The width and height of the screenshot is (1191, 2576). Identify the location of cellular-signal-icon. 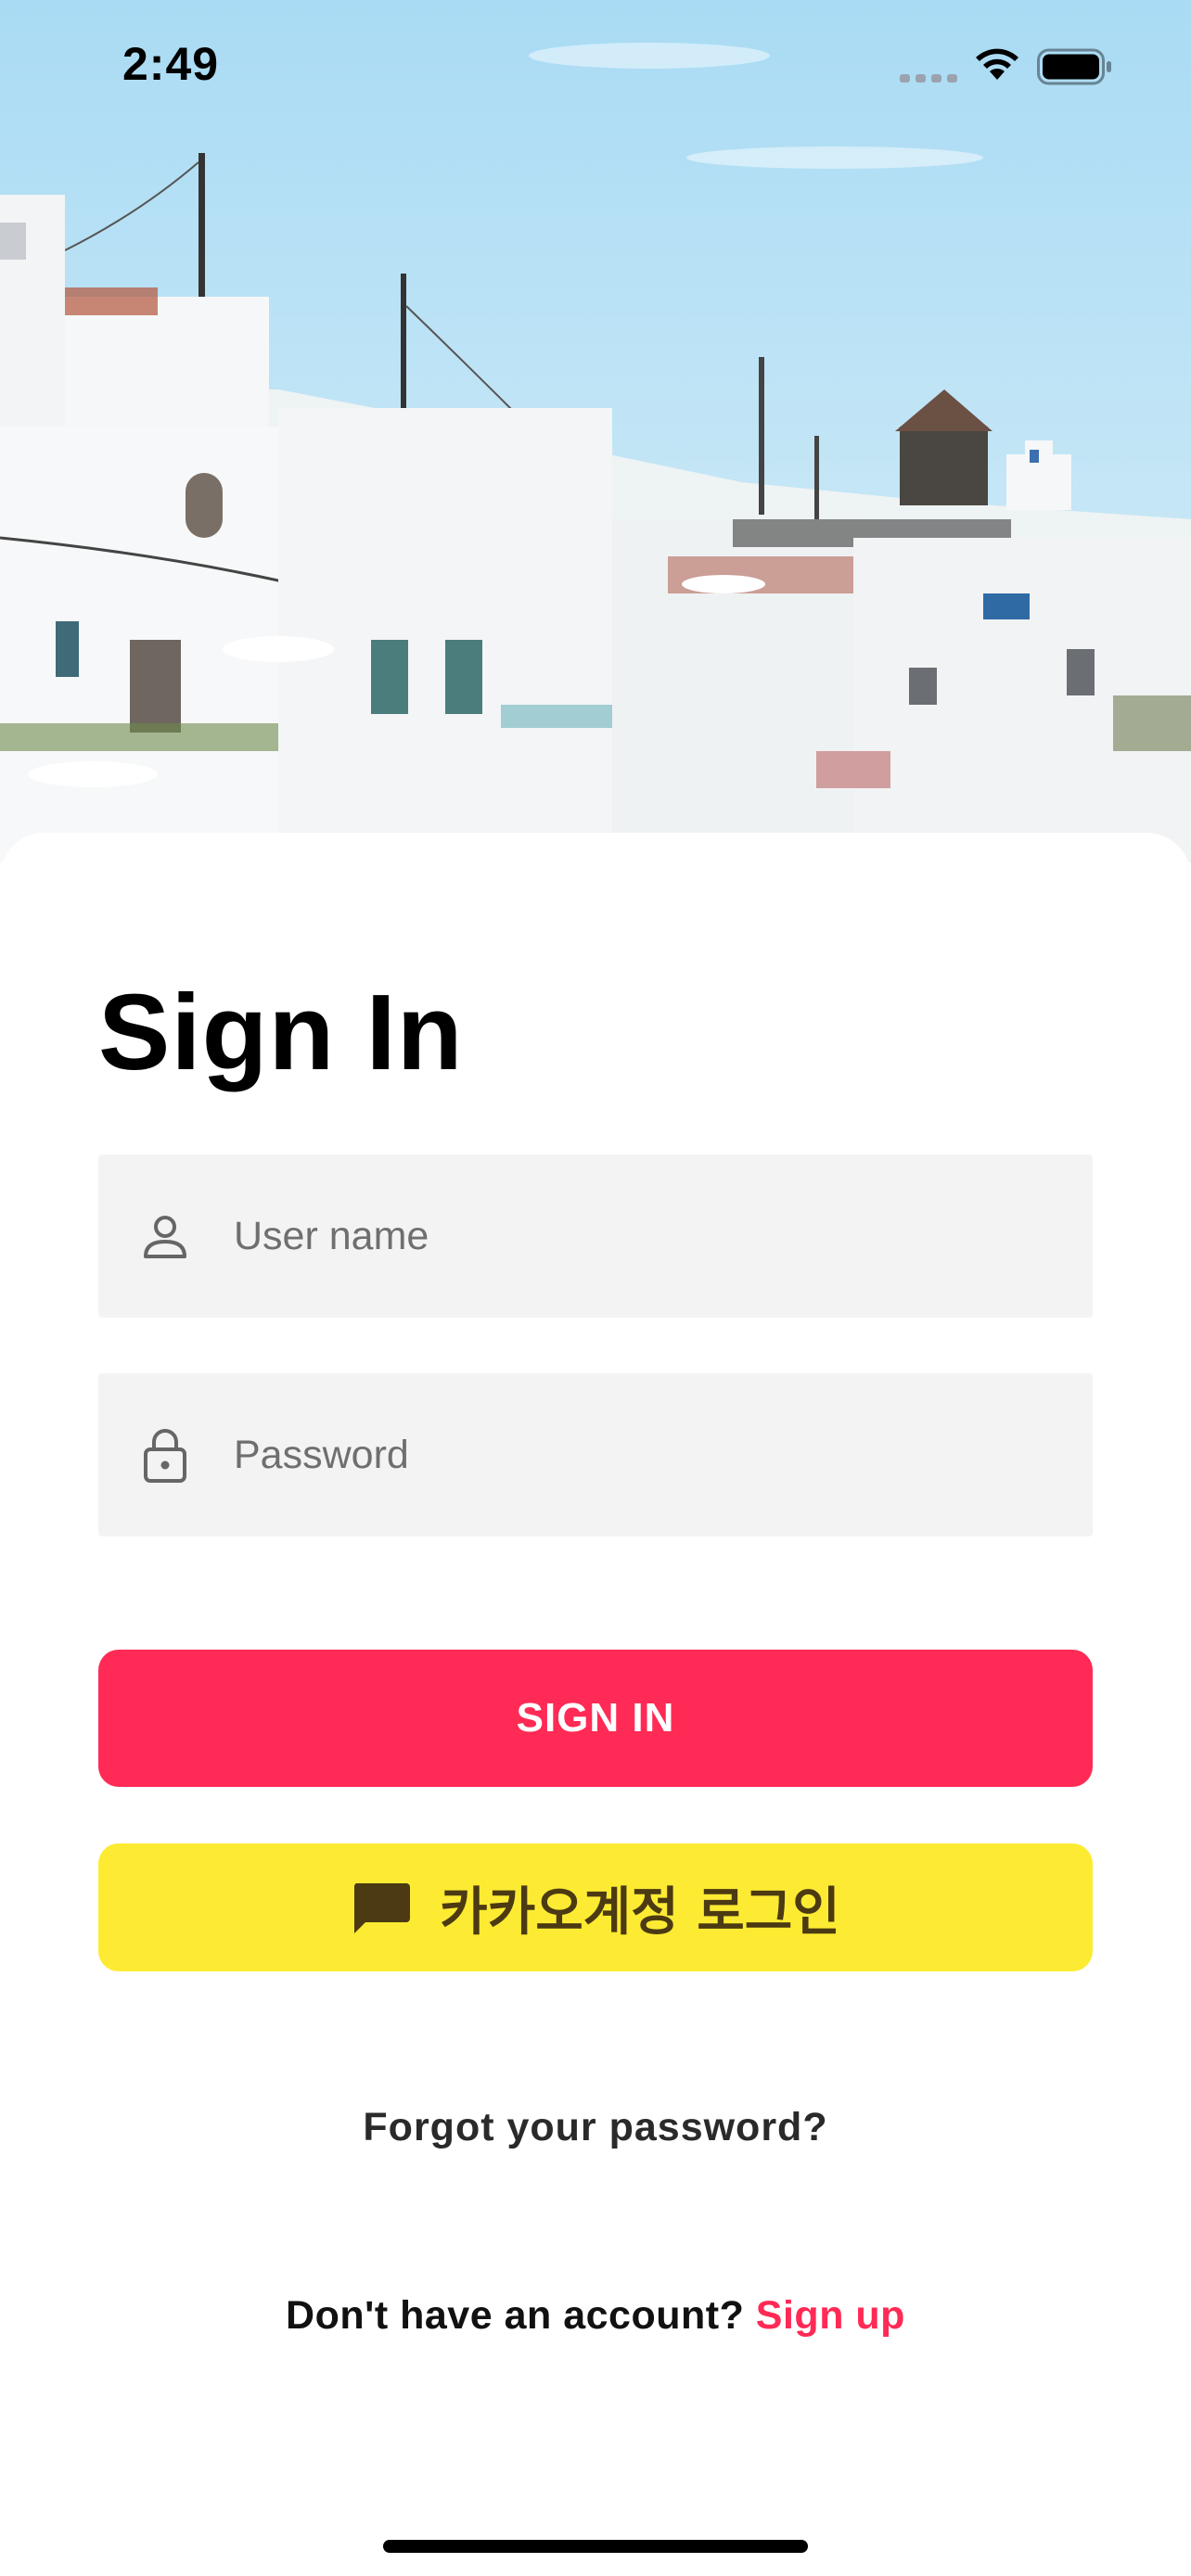
(929, 79).